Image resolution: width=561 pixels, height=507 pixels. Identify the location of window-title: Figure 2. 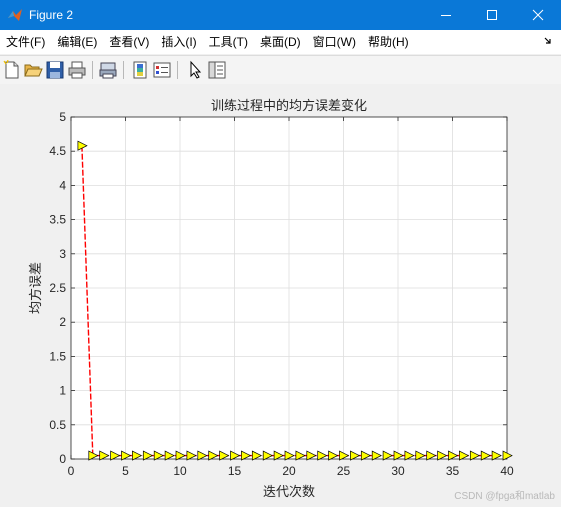
(51, 15).